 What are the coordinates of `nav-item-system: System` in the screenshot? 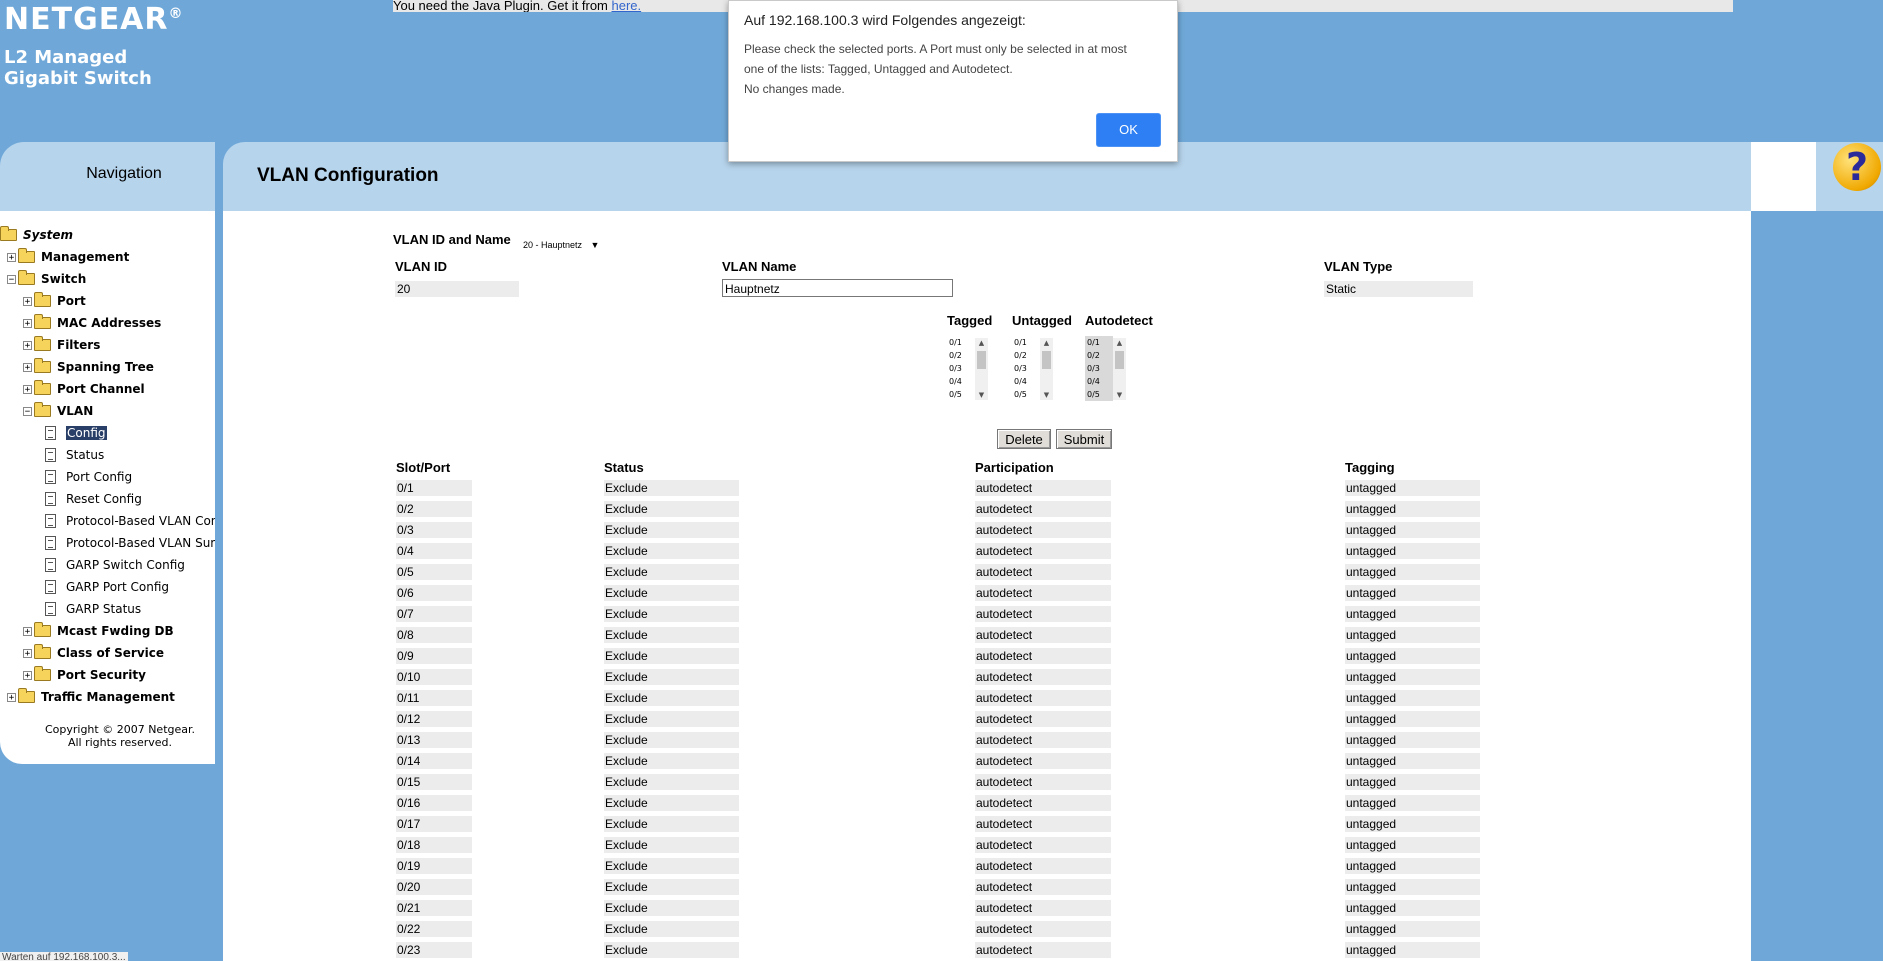 It's located at (36, 235).